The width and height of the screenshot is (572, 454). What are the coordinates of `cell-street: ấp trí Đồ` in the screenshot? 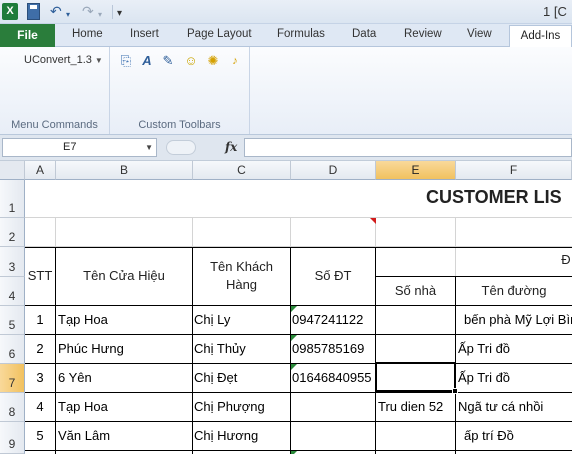 It's located at (518, 435).